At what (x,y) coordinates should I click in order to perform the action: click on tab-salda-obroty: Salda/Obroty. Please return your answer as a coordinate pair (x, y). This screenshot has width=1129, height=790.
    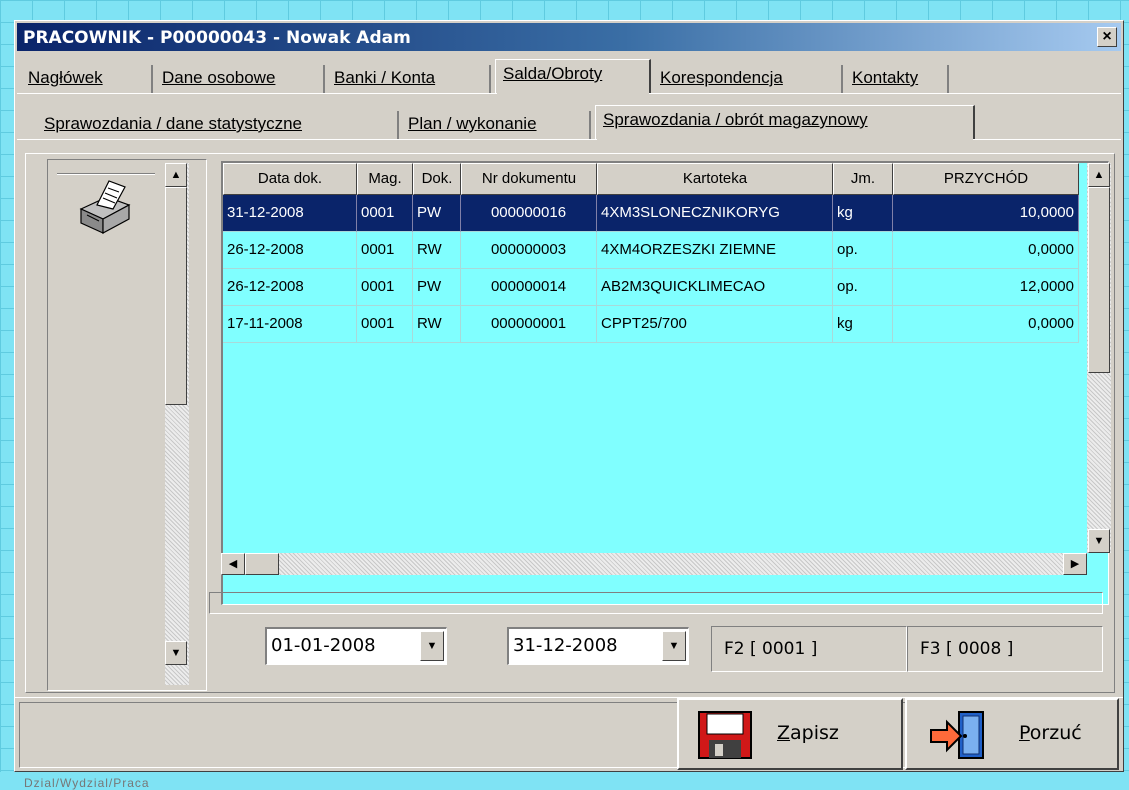
    Looking at the image, I should click on (573, 76).